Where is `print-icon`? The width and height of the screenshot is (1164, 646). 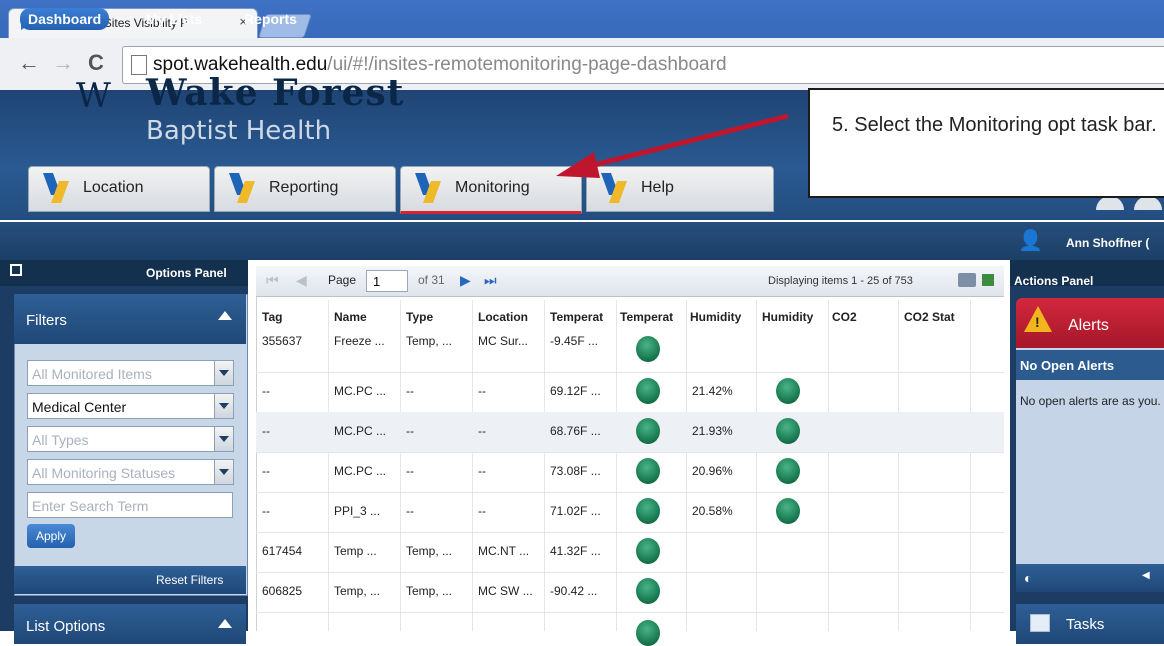 print-icon is located at coordinates (967, 280).